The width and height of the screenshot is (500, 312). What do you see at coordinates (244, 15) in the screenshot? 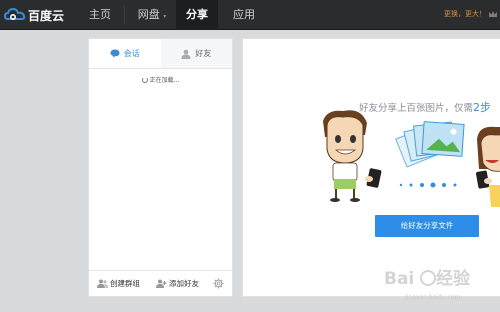
I see `nav-item-apps: 应用` at bounding box center [244, 15].